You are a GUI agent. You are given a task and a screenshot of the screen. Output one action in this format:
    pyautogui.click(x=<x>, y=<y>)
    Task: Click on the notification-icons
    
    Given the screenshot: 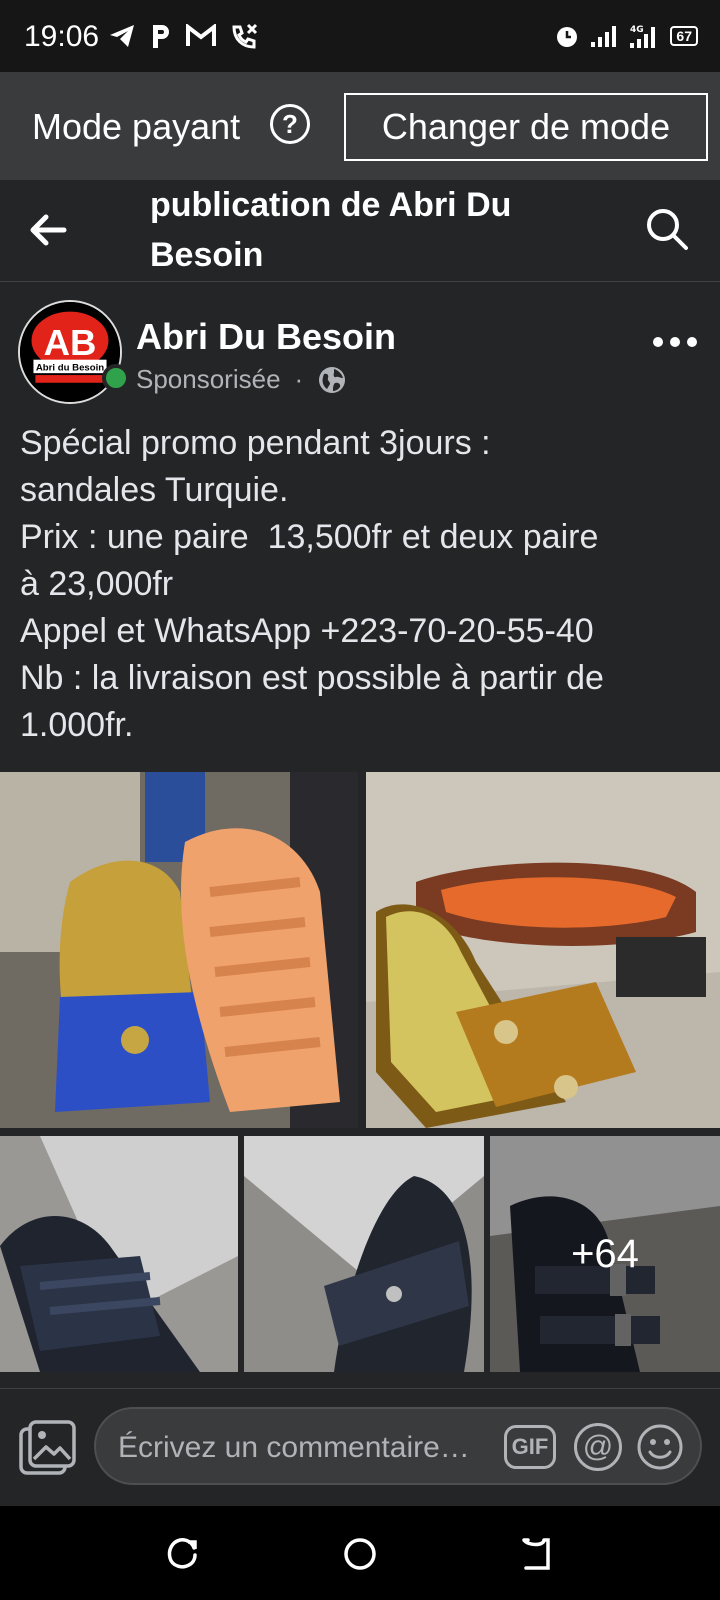 What is the action you would take?
    pyautogui.click(x=184, y=36)
    